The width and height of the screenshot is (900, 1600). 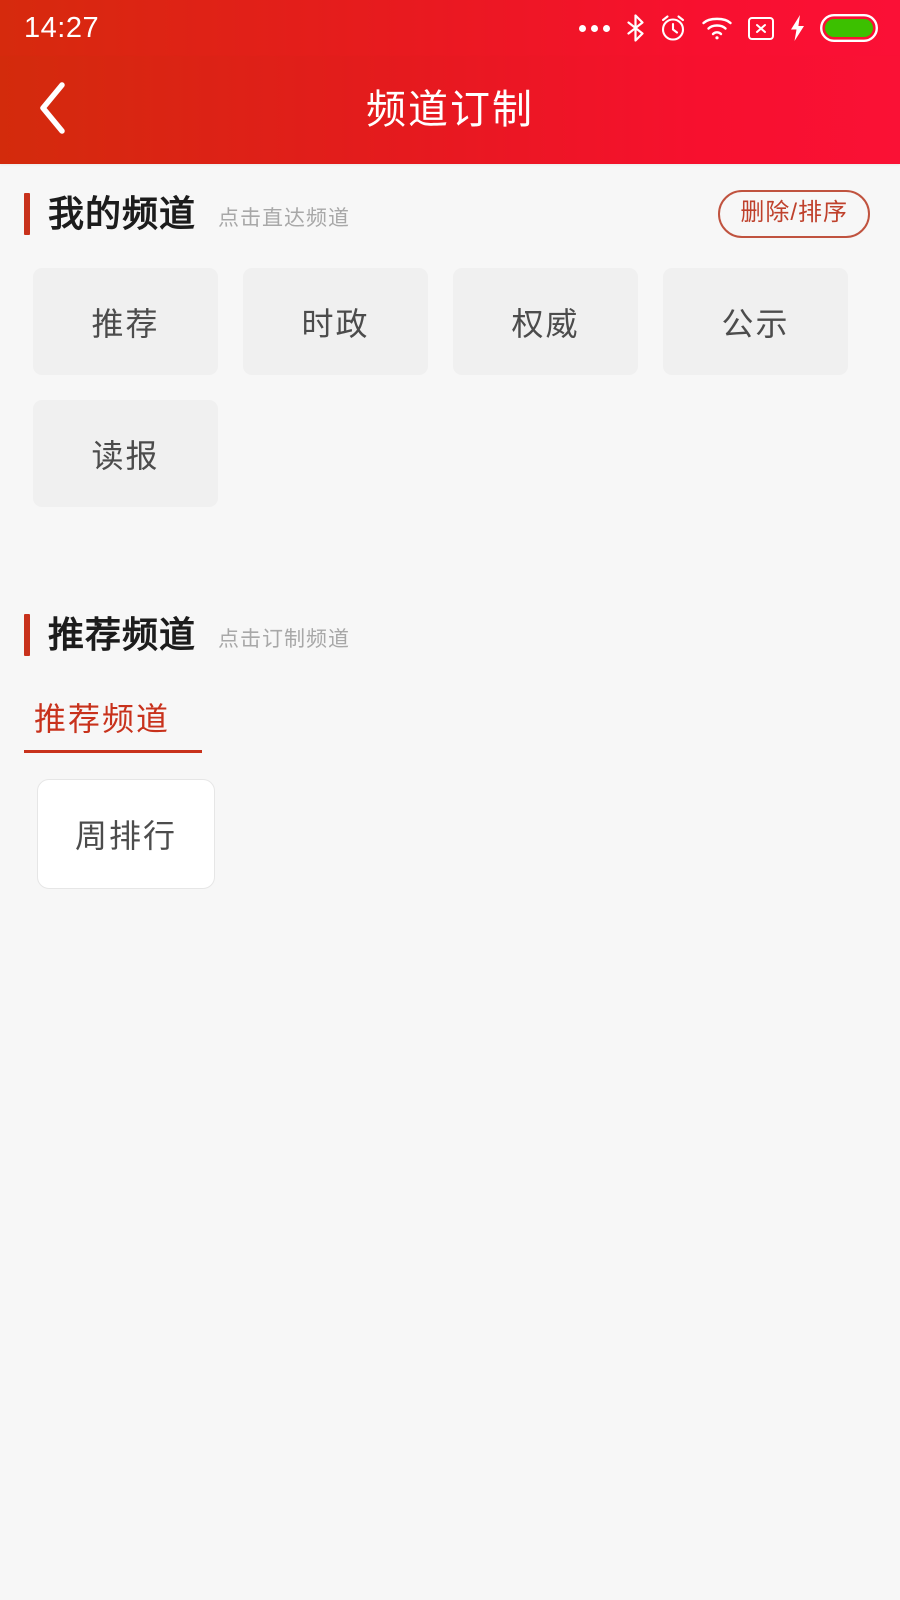 I want to click on recommend-channel-card: 周排行, so click(x=126, y=834).